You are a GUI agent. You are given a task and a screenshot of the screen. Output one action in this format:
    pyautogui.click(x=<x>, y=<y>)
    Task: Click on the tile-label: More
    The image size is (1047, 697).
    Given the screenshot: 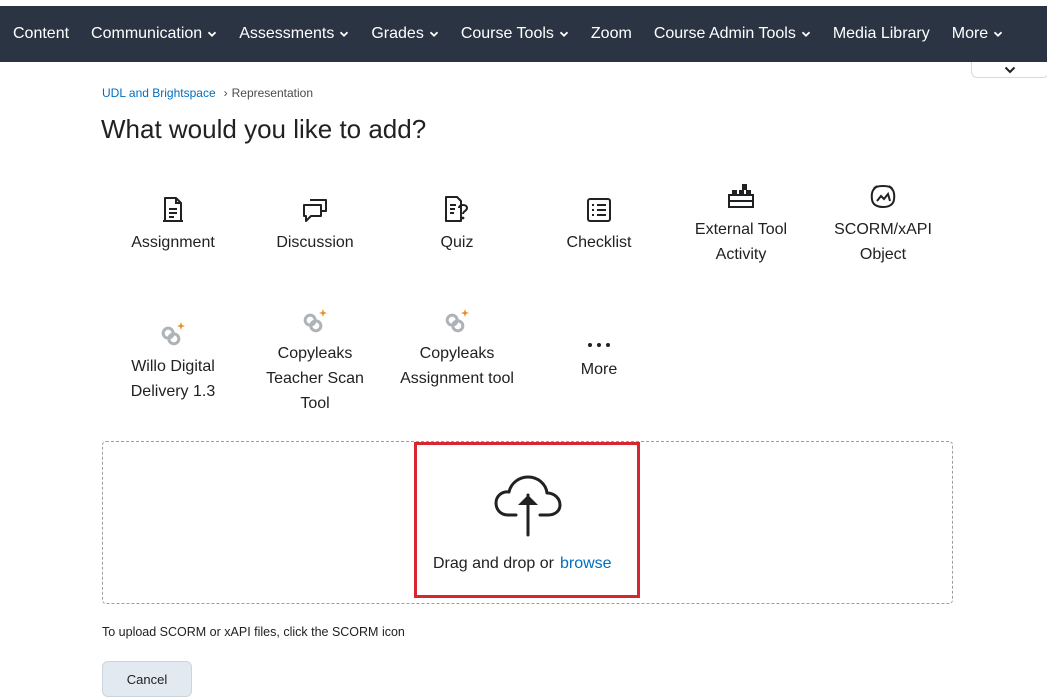 What is the action you would take?
    pyautogui.click(x=599, y=369)
    